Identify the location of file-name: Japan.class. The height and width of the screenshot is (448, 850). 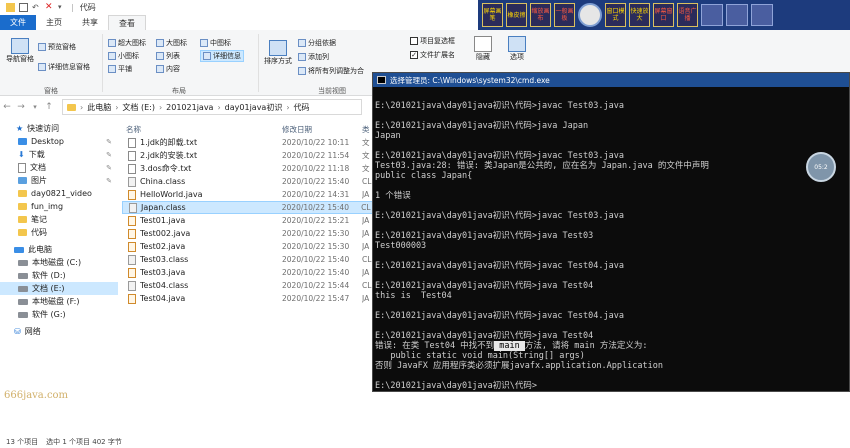
(202, 207).